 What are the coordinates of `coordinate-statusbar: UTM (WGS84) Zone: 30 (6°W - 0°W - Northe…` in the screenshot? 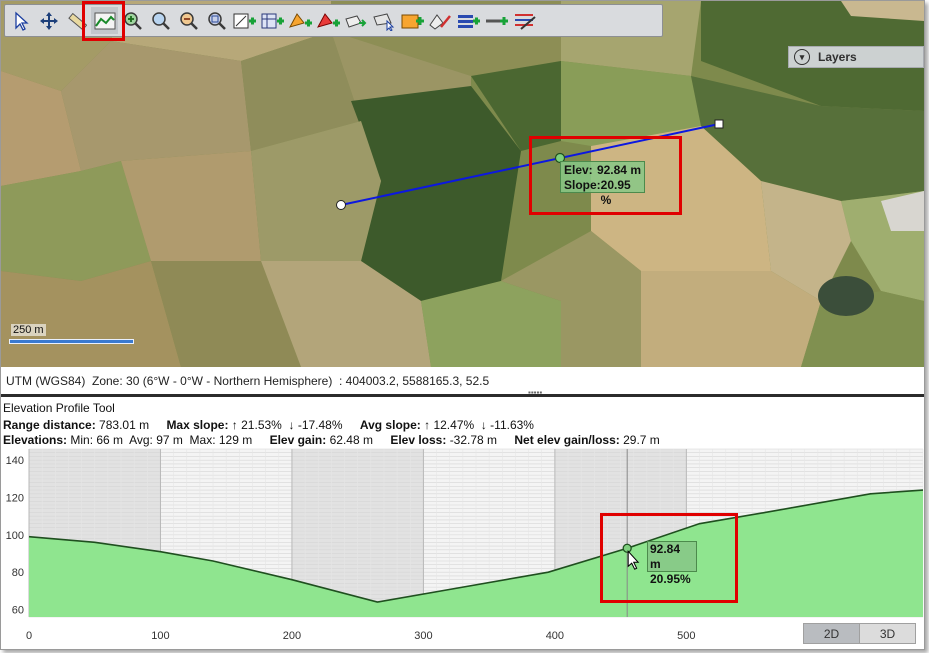 It's located at (462, 381).